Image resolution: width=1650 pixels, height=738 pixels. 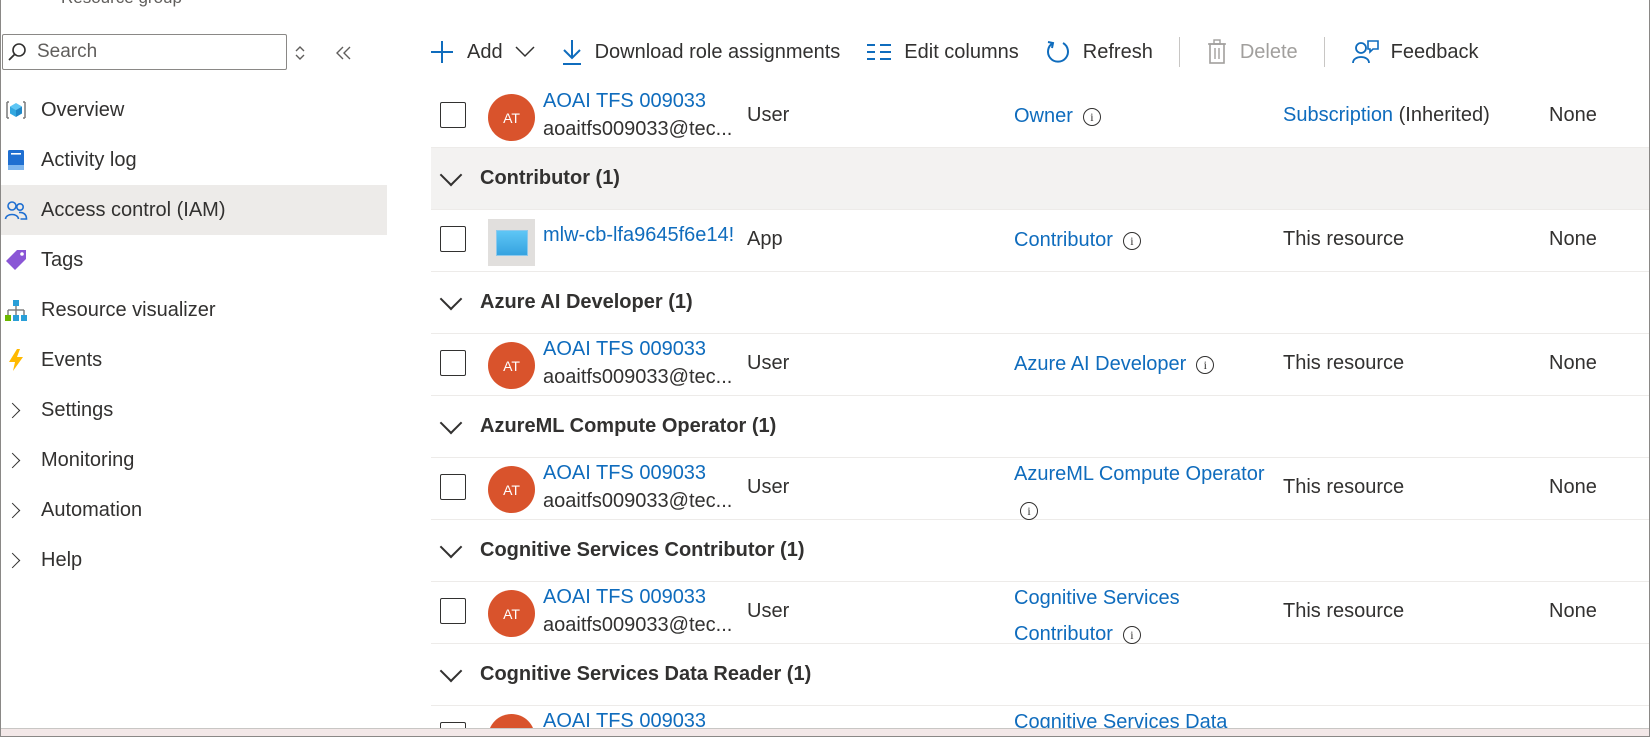 I want to click on sidebar-item-label: Monitoring, so click(x=88, y=459).